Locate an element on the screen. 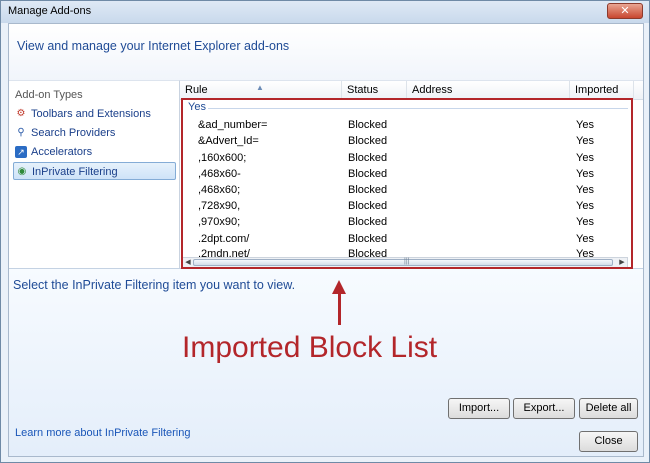  inprivate-icon: ◉ is located at coordinates (22, 171).